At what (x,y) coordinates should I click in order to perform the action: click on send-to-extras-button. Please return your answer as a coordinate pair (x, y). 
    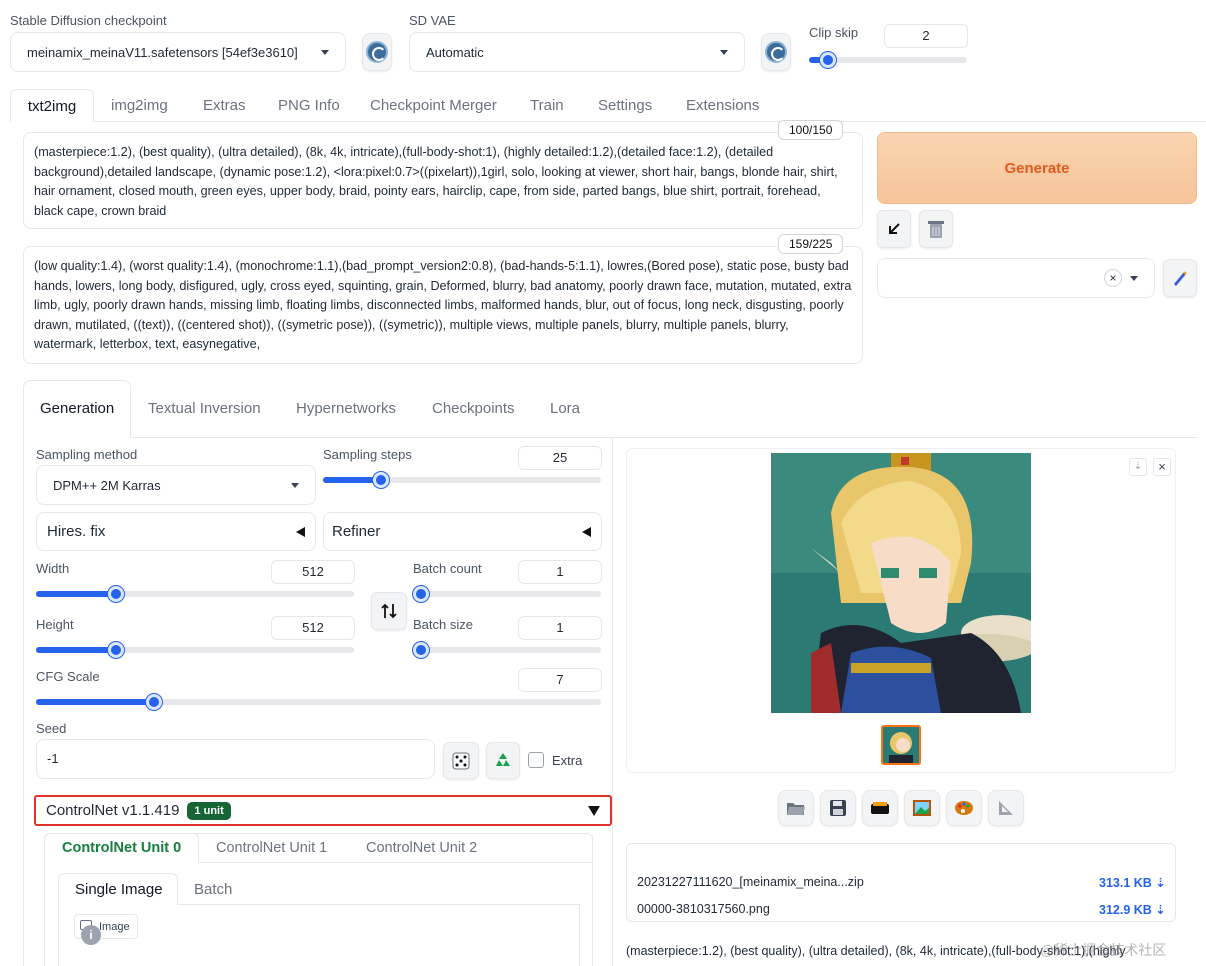
    Looking at the image, I should click on (1006, 808).